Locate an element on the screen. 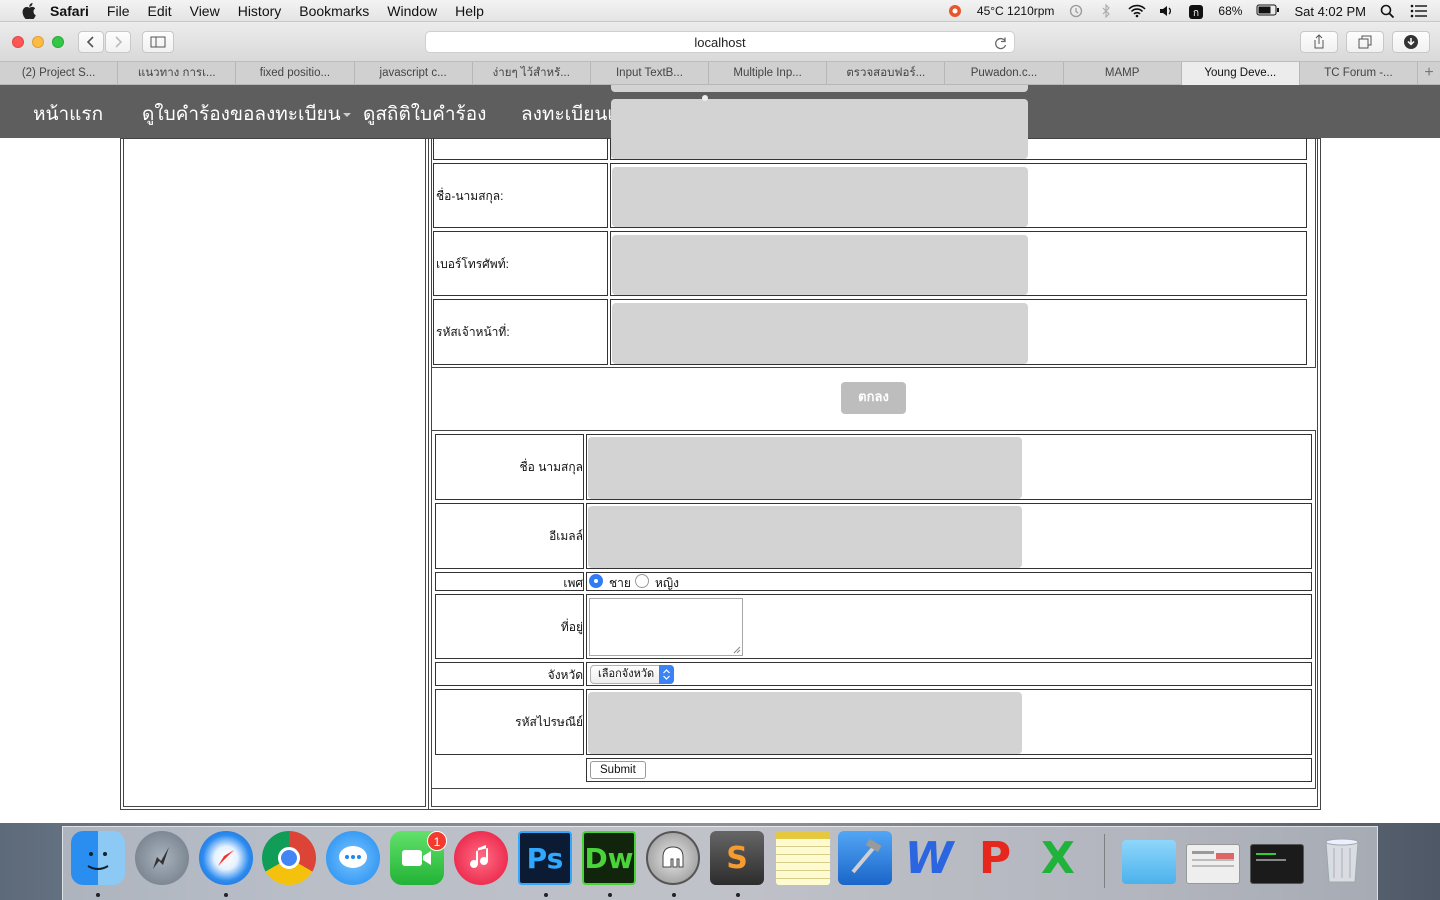 The width and height of the screenshot is (1440, 900). battery-icon is located at coordinates (1268, 11).